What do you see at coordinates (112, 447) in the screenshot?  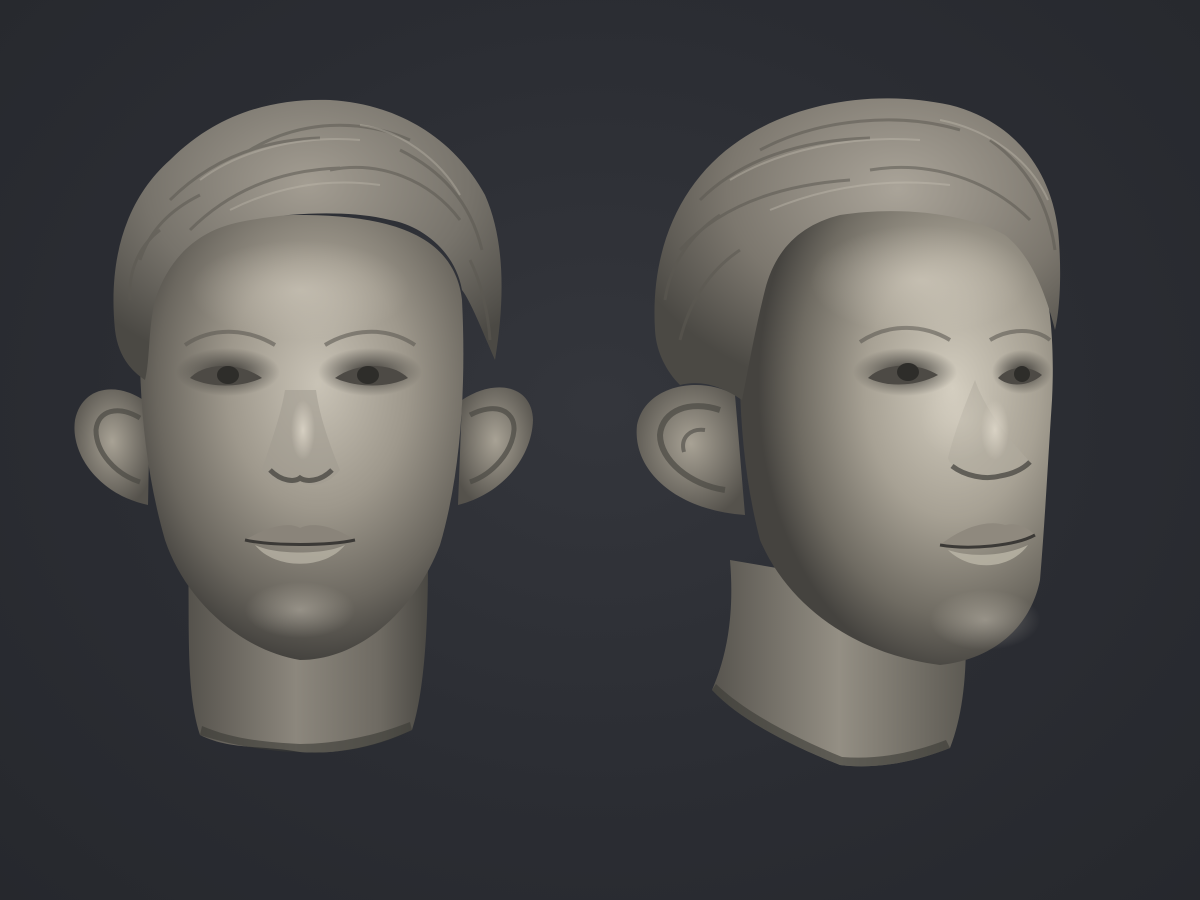 I see `front-ear-left` at bounding box center [112, 447].